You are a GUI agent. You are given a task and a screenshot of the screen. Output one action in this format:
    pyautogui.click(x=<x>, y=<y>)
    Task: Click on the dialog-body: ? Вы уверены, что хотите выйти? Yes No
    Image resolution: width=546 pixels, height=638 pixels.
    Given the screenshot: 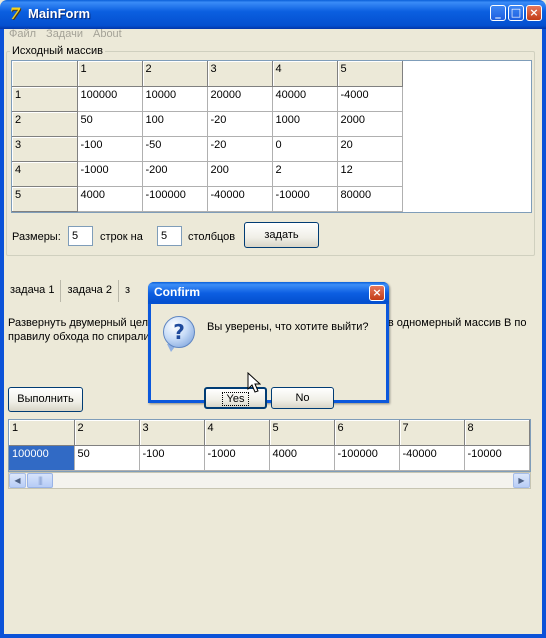 What is the action you would take?
    pyautogui.click(x=268, y=356)
    